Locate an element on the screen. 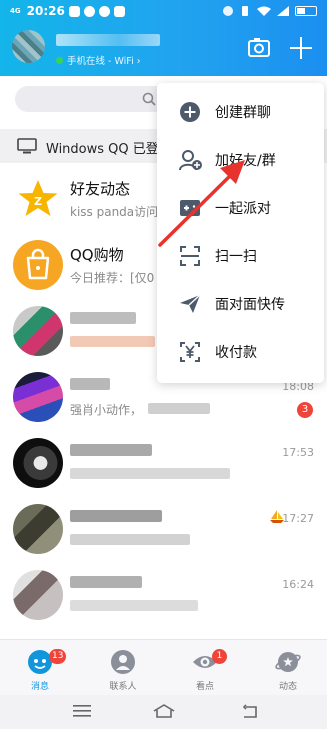  menu-item-party: 一起派对 is located at coordinates (240, 208).